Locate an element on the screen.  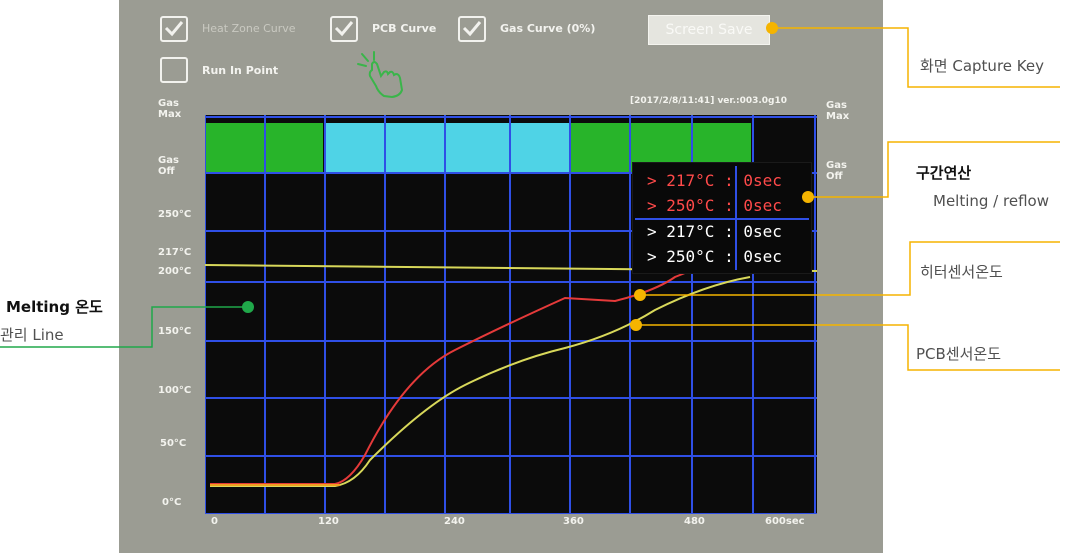
pcb-sensor-marker is located at coordinates (636, 325).